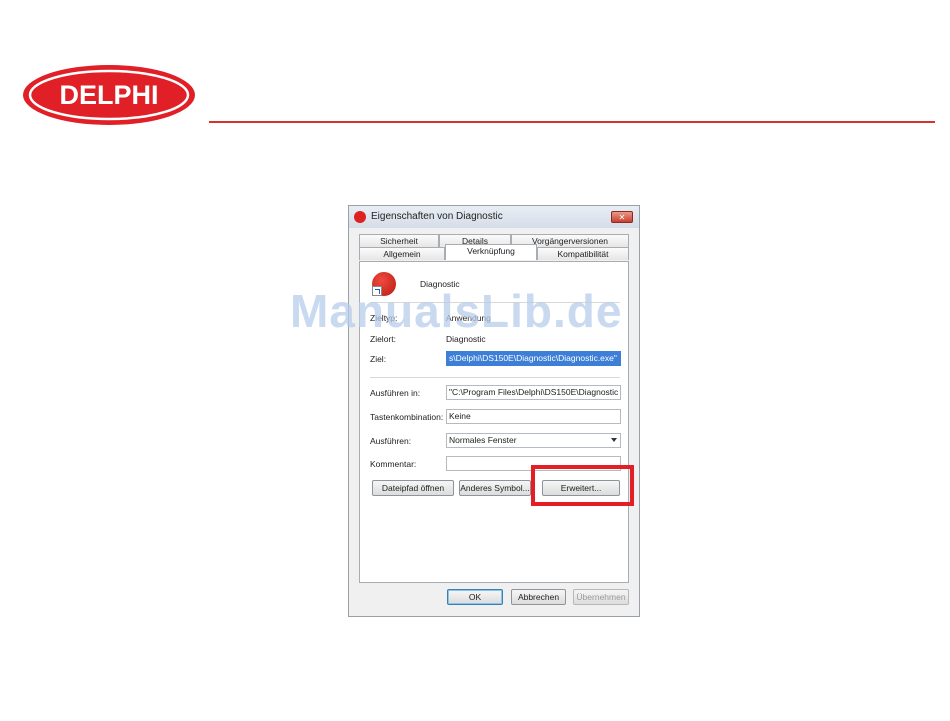 The image size is (950, 721). Describe the element at coordinates (583, 253) in the screenshot. I see `tab-kompatibilitaet: Kompatibilität` at that location.